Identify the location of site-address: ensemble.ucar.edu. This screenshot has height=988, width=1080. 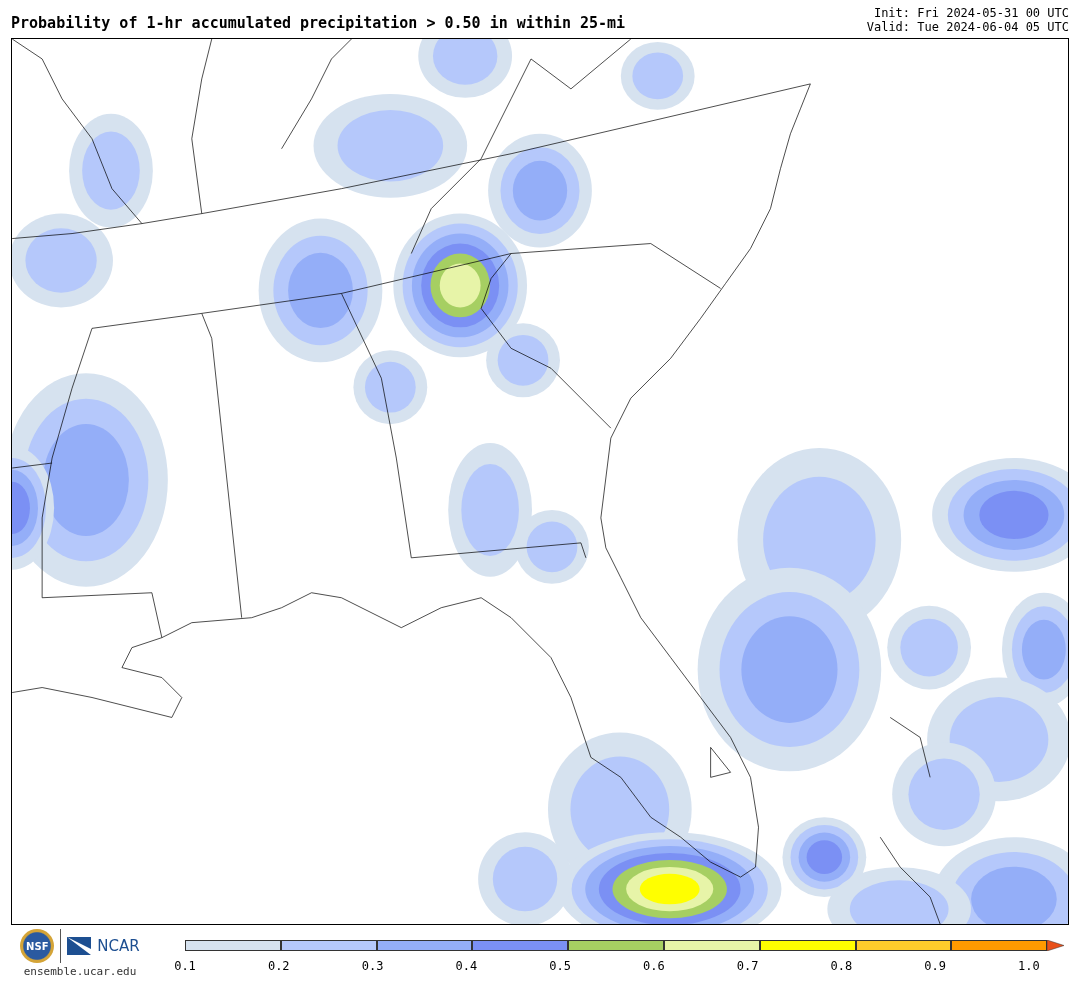
(80, 971).